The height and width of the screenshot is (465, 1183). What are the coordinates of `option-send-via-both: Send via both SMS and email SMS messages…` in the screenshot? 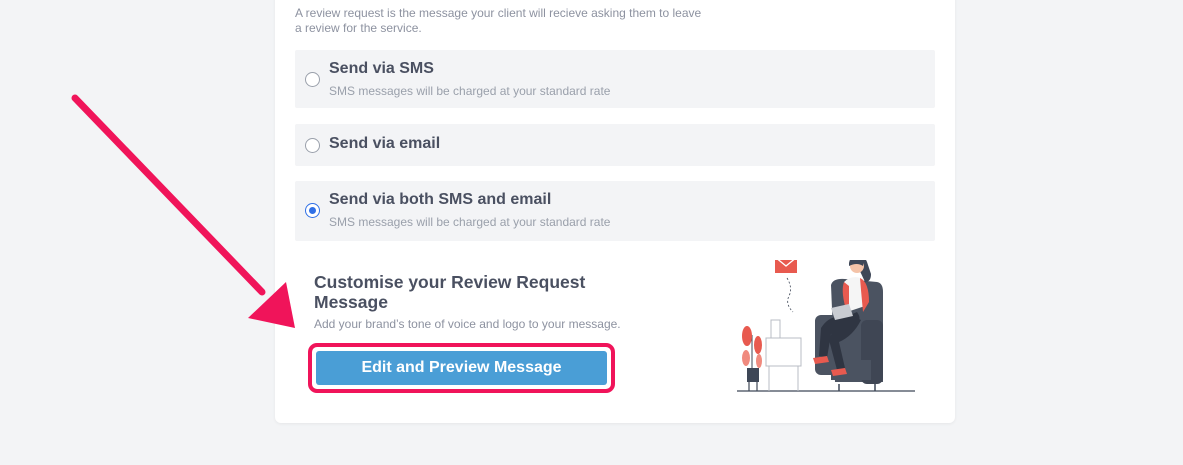 It's located at (615, 211).